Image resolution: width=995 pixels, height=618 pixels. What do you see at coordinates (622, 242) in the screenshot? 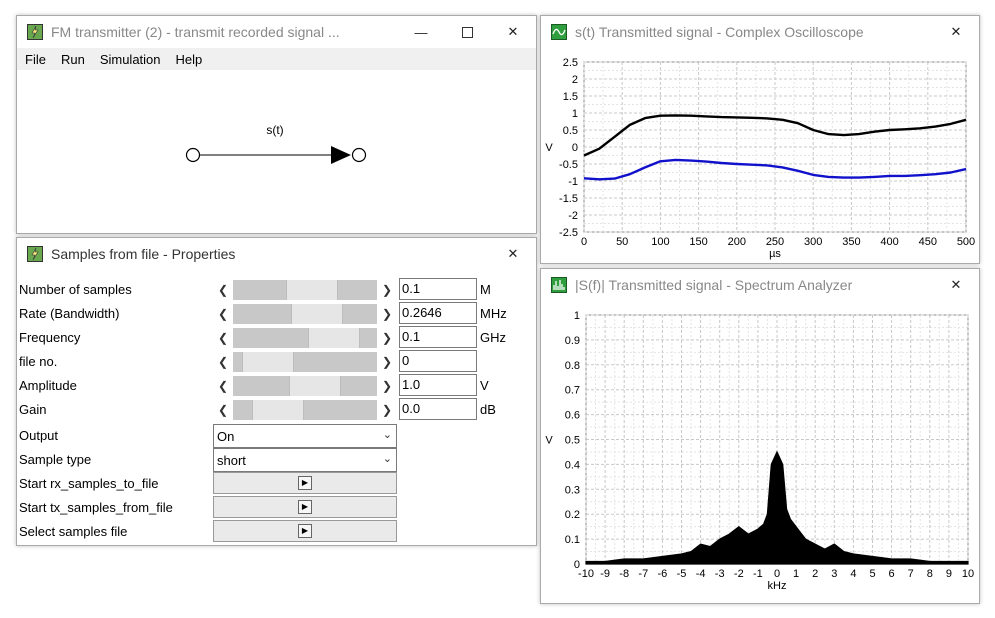
I see `x-tick-label: 50` at bounding box center [622, 242].